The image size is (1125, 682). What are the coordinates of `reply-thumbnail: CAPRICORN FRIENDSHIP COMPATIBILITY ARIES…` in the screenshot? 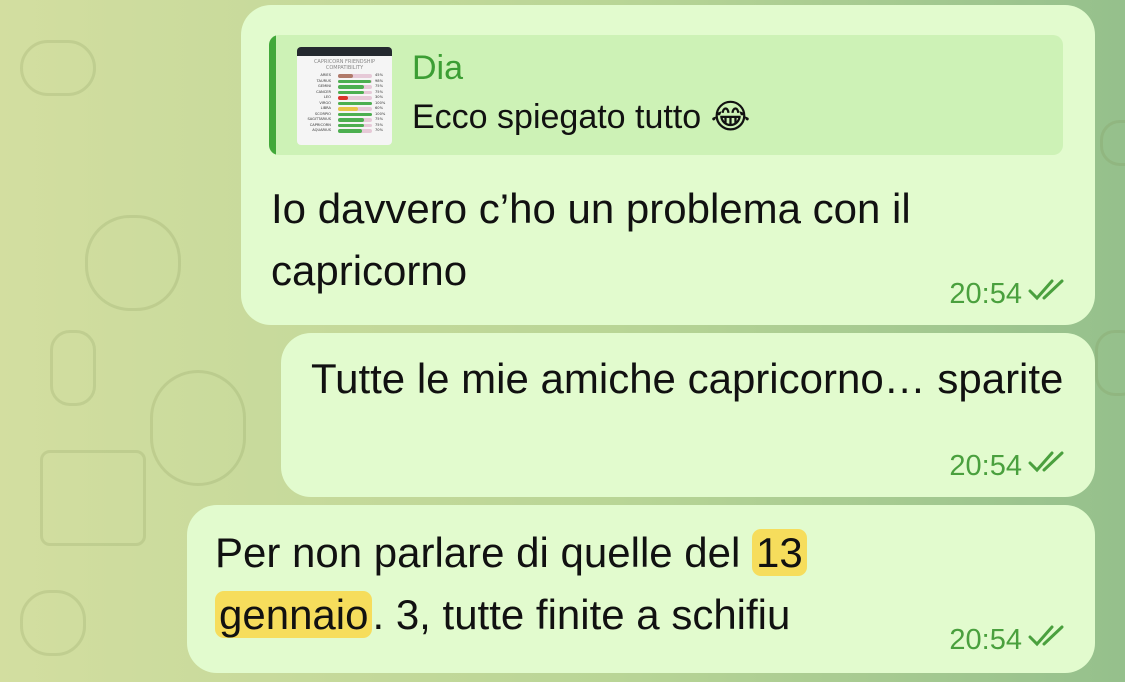 It's located at (344, 96).